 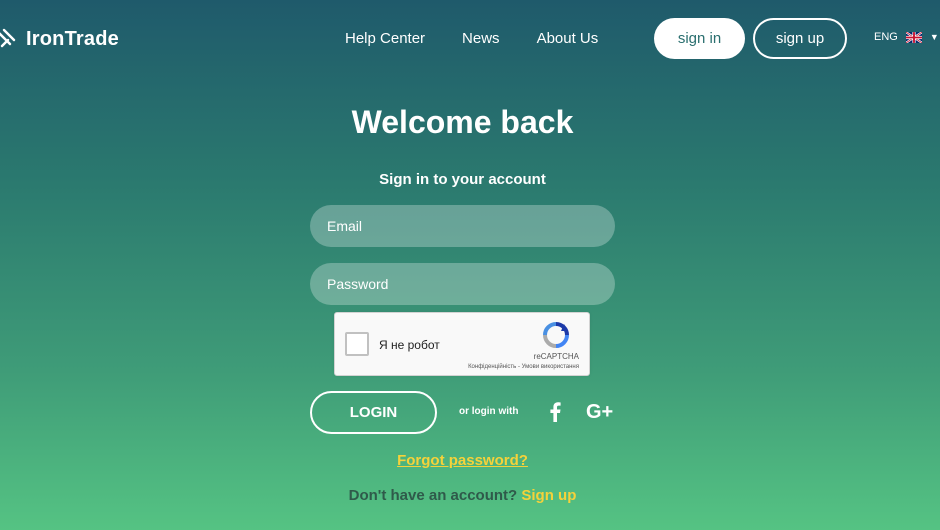 What do you see at coordinates (481, 38) in the screenshot?
I see `nav-news: News` at bounding box center [481, 38].